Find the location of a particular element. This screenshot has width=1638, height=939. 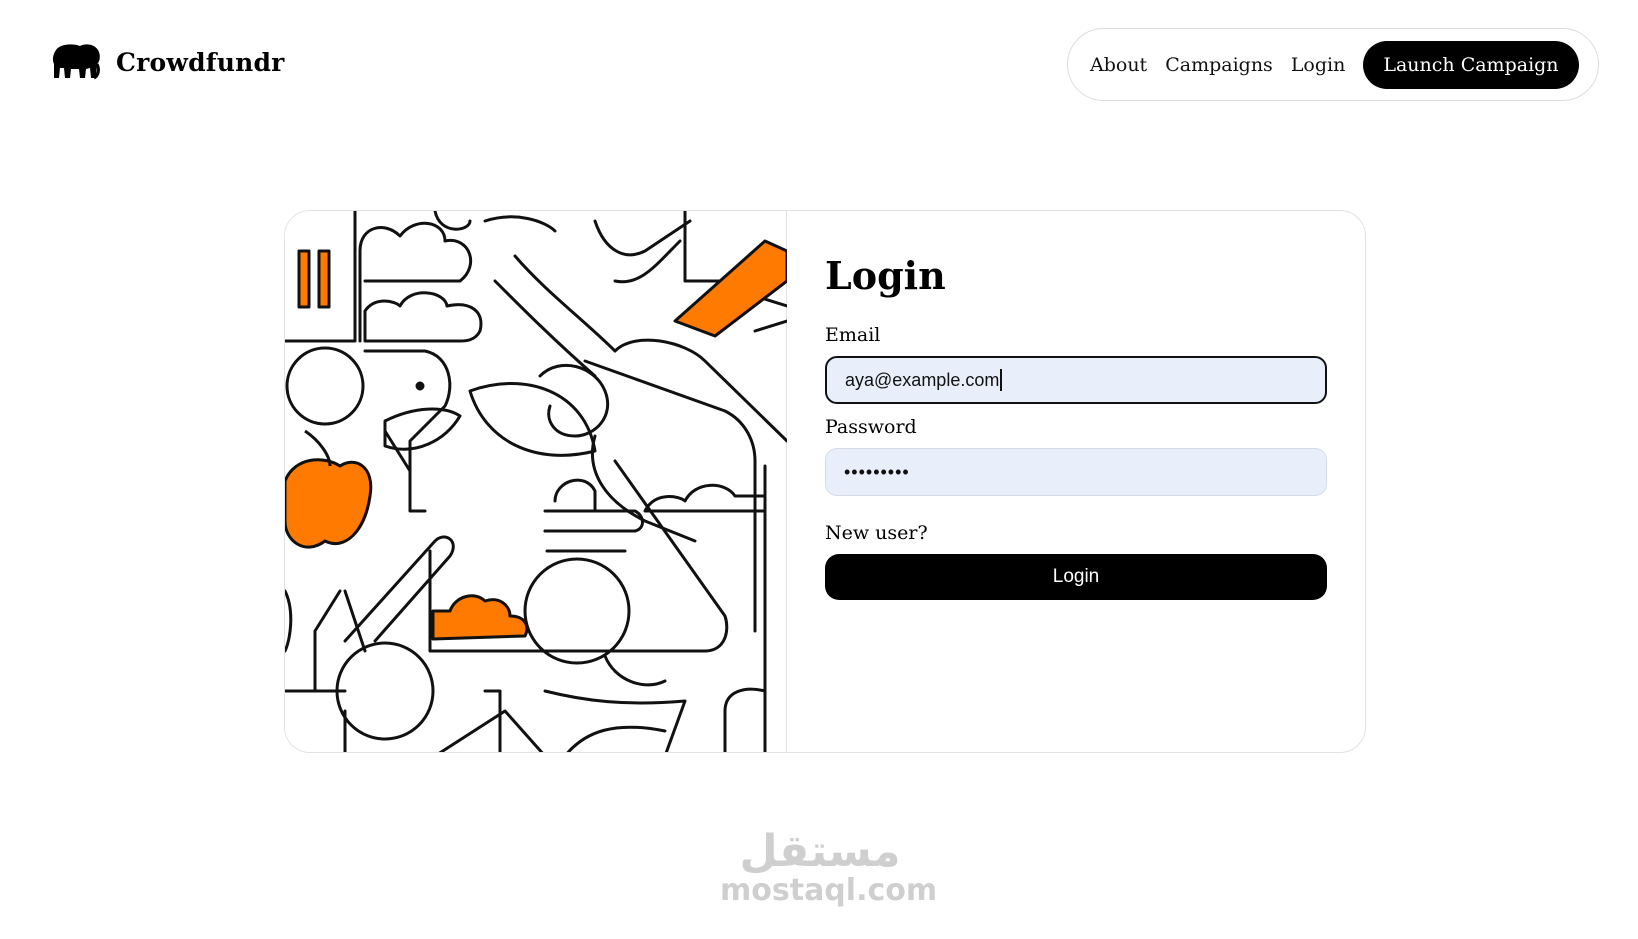

password-label: Password is located at coordinates (871, 427).